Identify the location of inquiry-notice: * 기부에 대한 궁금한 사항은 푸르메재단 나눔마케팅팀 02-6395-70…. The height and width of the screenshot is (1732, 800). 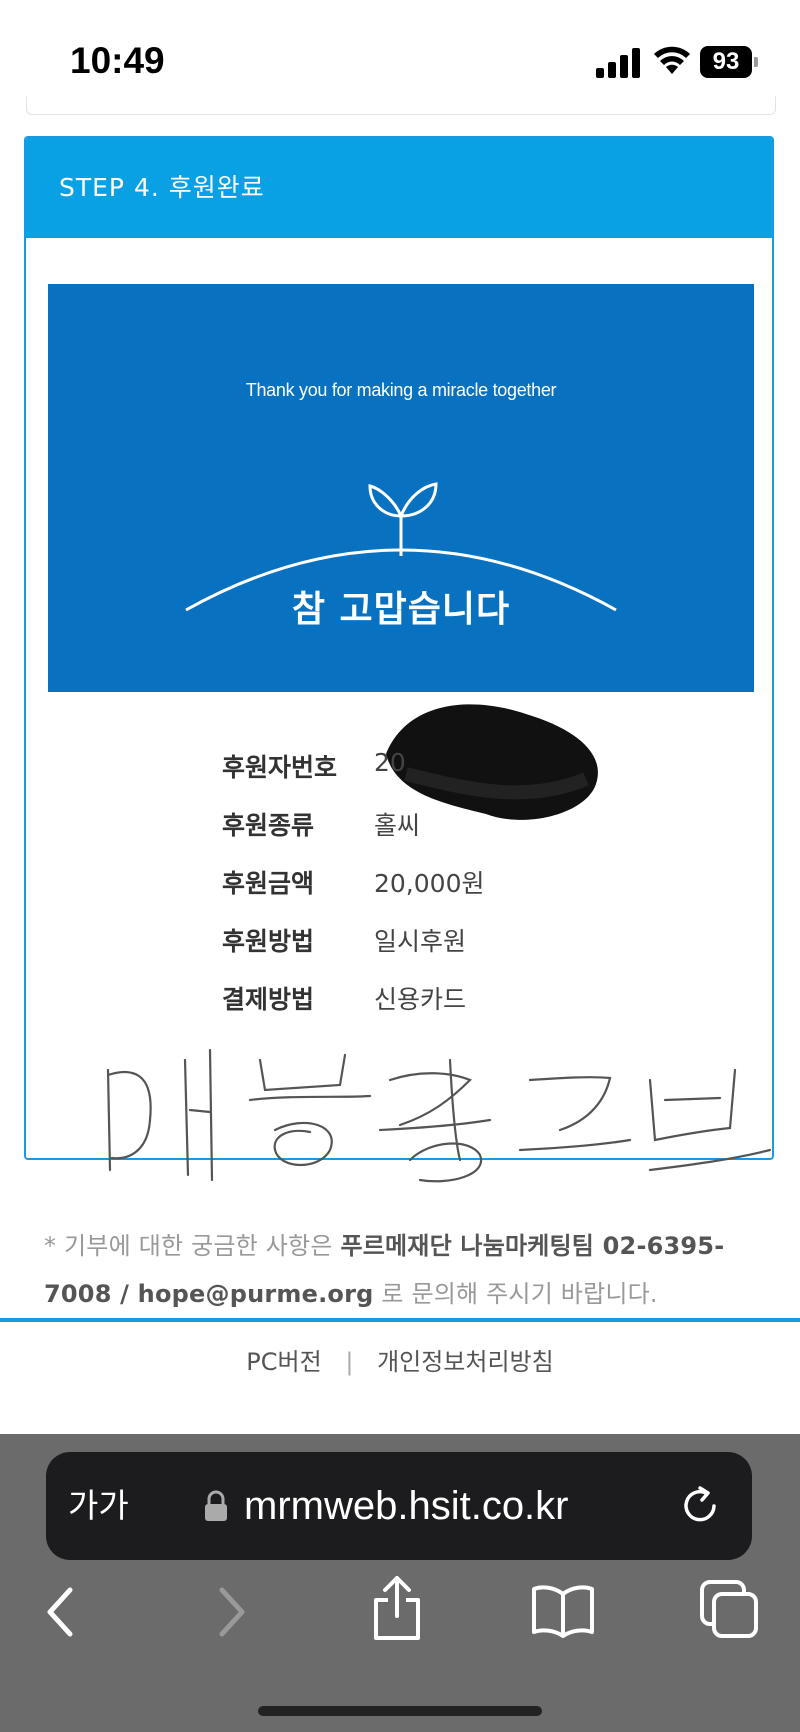
(409, 1270).